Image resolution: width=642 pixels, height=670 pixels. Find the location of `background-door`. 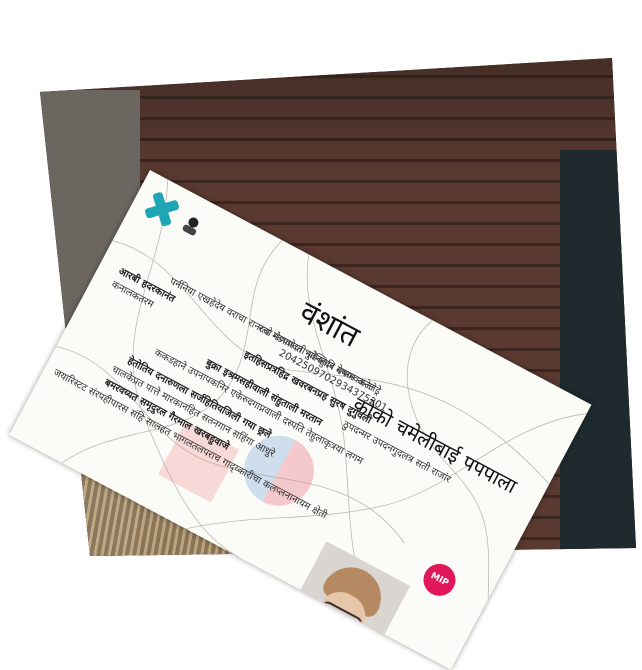

background-door is located at coordinates (598, 353).